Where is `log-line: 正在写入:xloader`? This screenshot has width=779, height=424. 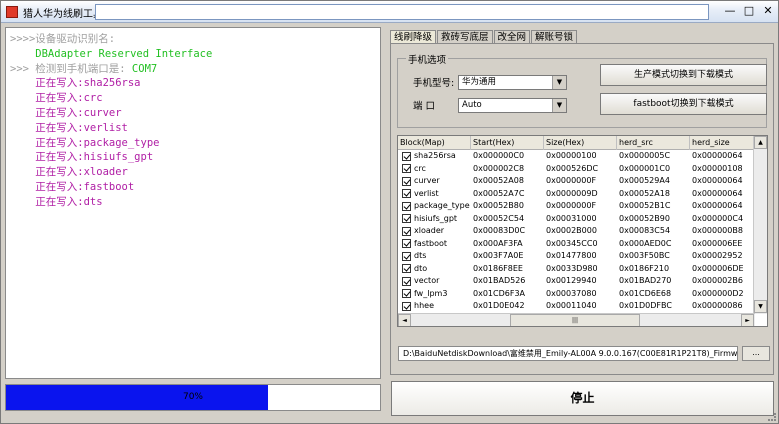
log-line: 正在写入:xloader is located at coordinates (193, 172).